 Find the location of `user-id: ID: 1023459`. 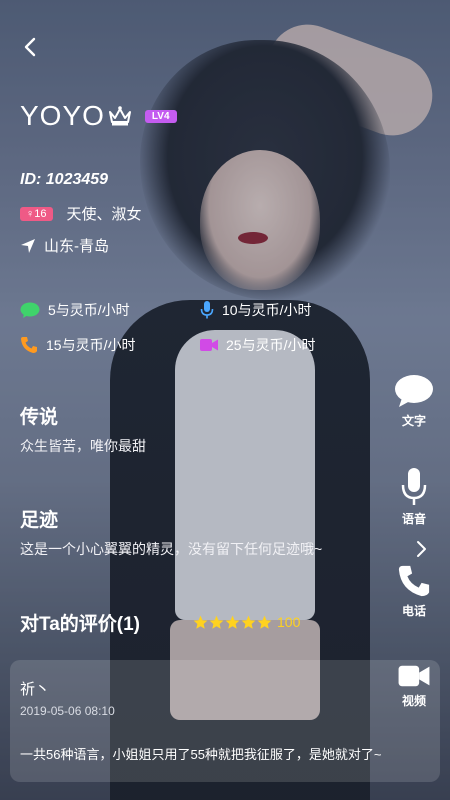

user-id: ID: 1023459 is located at coordinates (64, 179).